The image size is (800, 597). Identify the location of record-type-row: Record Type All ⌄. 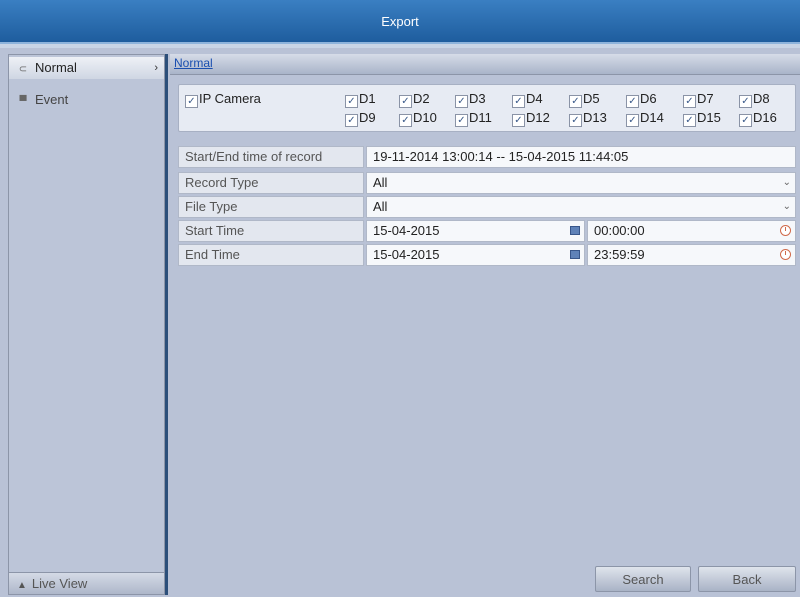
(487, 183).